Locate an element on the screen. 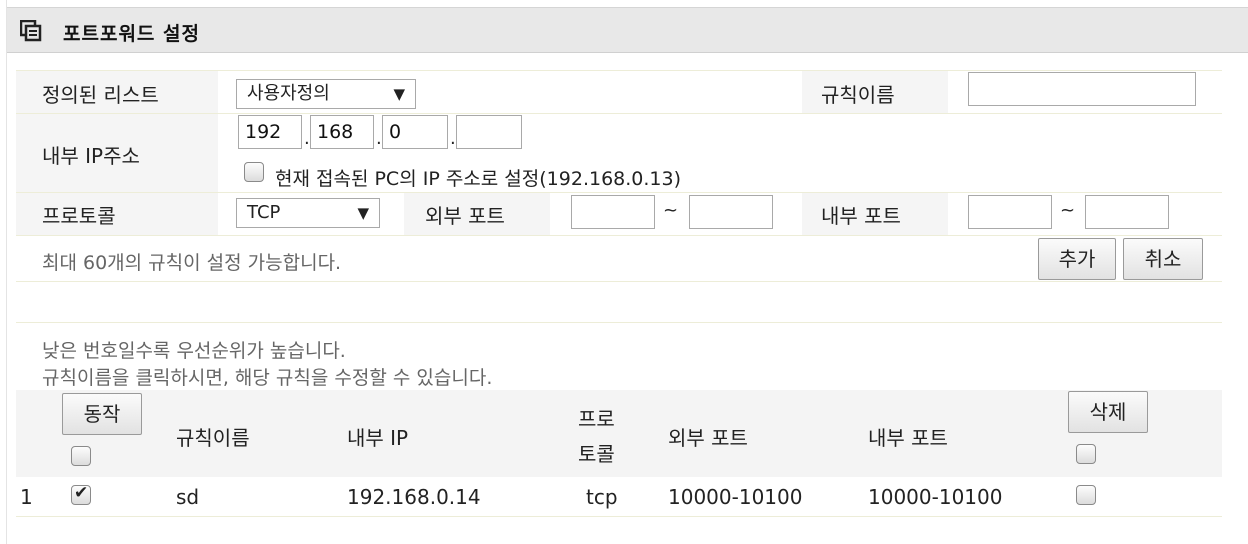  priority-note: 낮은 번호일수록 우선순위가 높습니다. is located at coordinates (194, 351).